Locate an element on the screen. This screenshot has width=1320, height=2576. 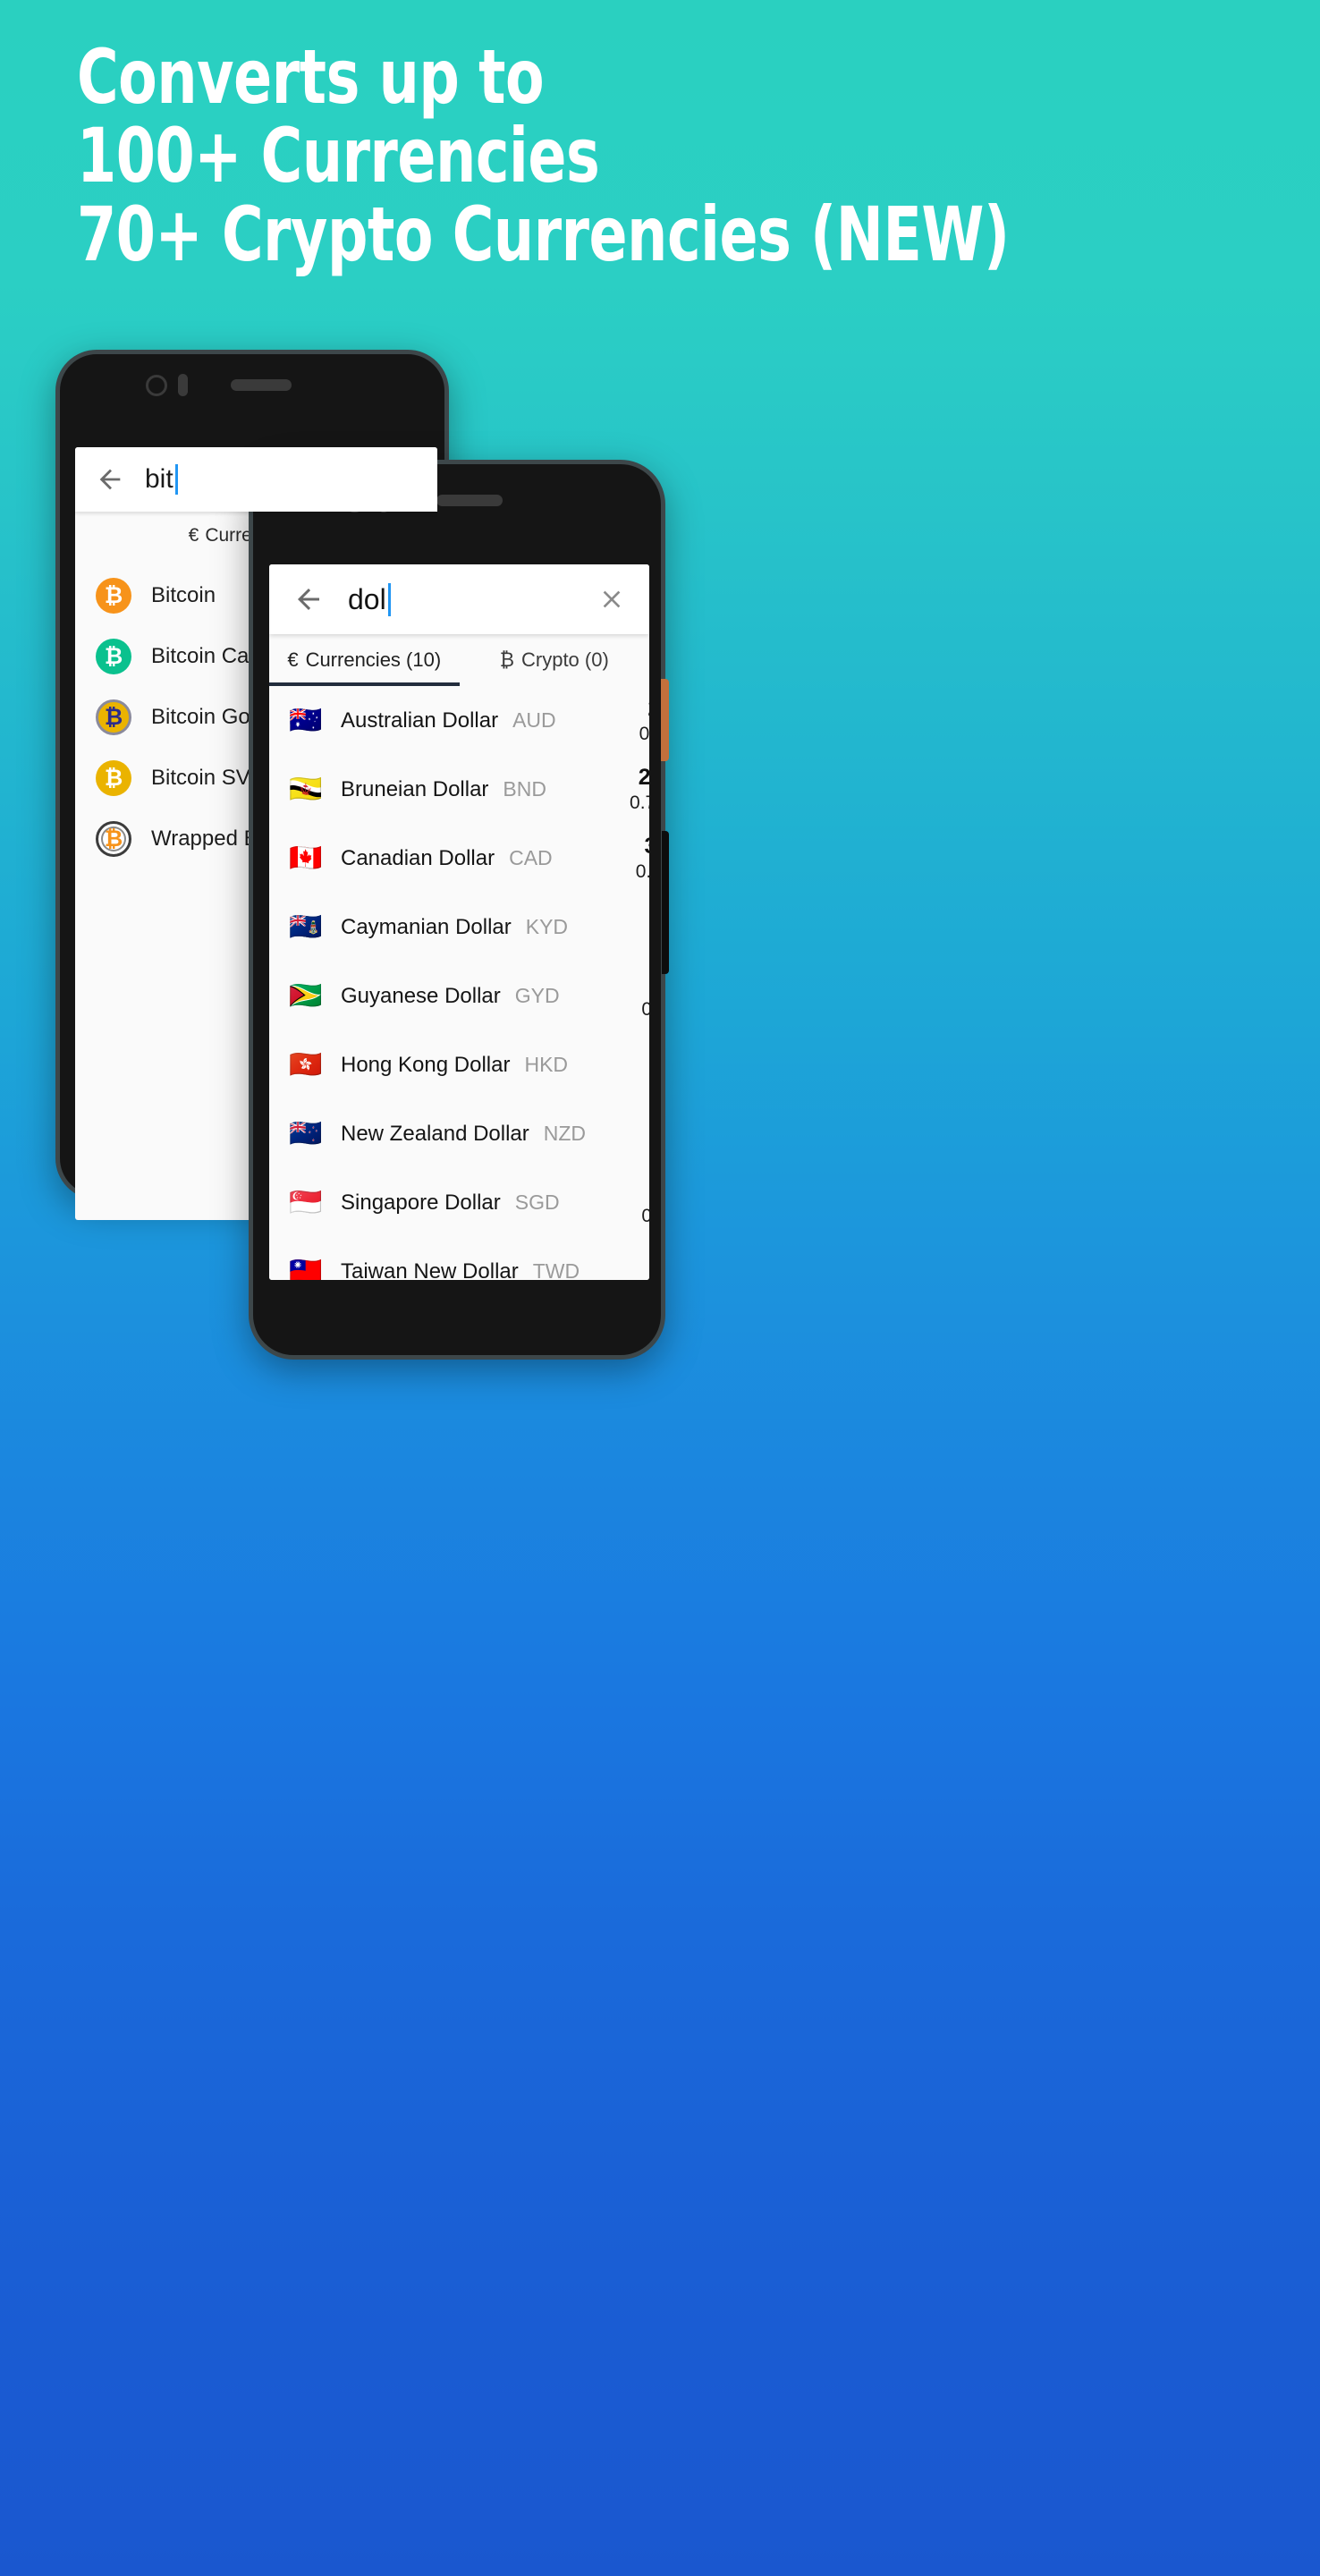
headline-line-1: Converts up to is located at coordinates (311, 77).